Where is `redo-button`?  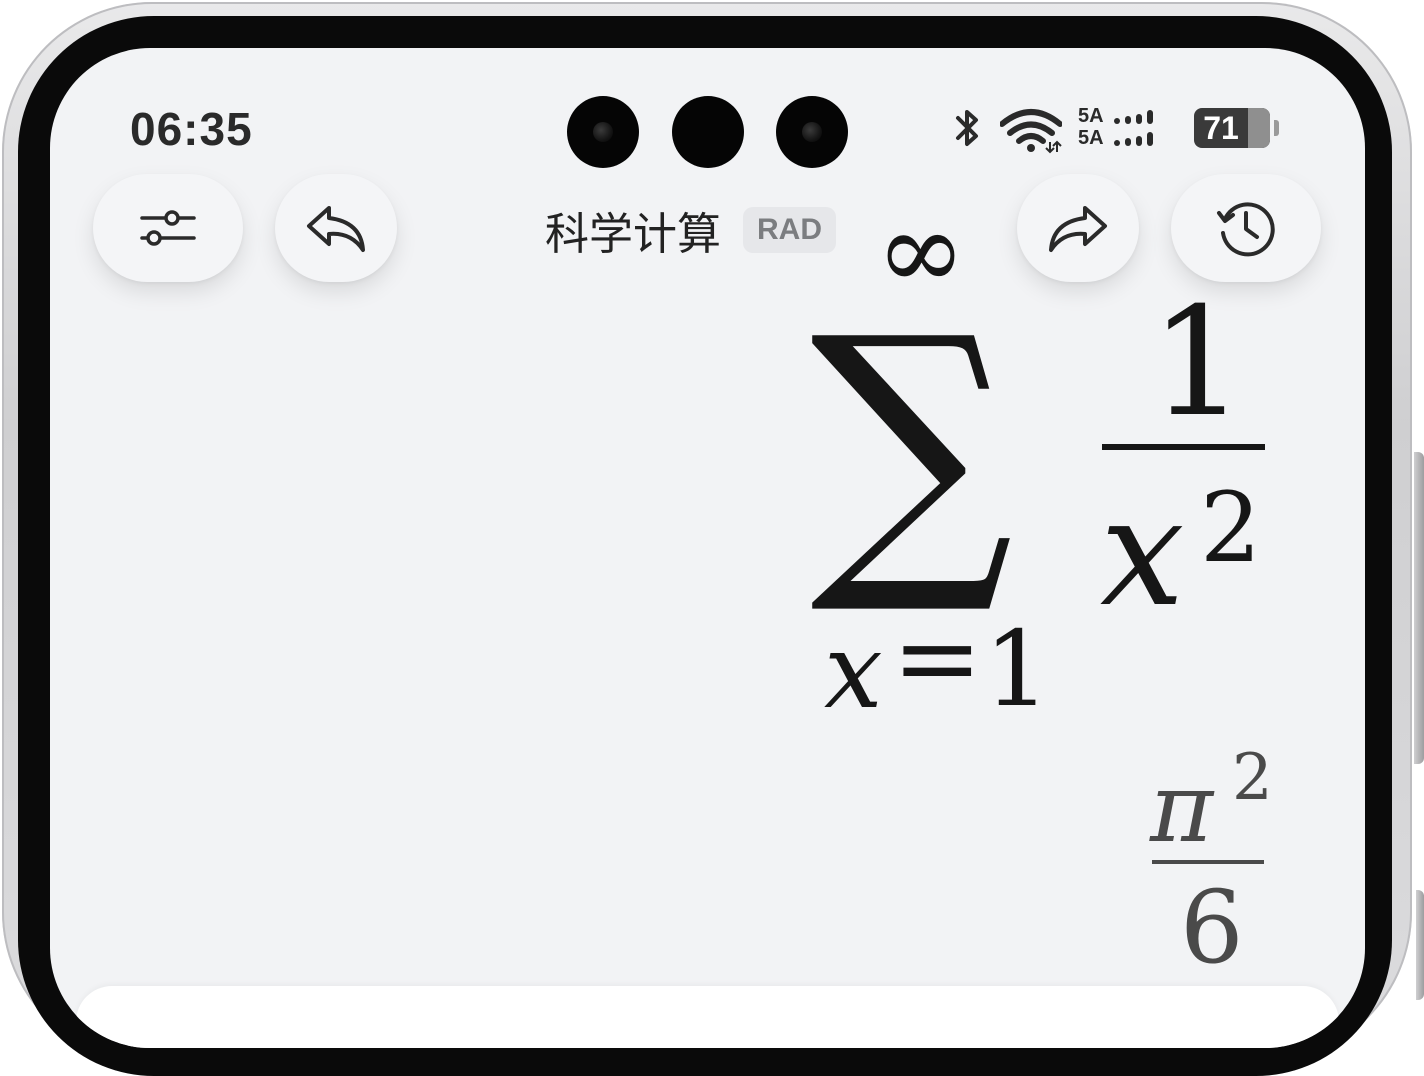 redo-button is located at coordinates (1078, 228).